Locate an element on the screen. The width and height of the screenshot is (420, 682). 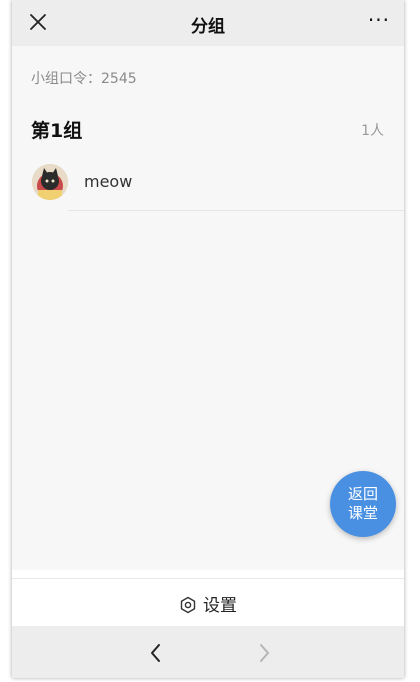
bottom-nav is located at coordinates (208, 652).